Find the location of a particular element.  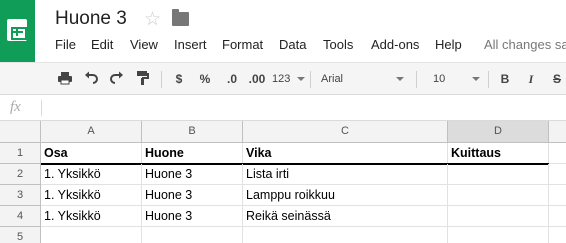

menu-file: File is located at coordinates (65, 44).